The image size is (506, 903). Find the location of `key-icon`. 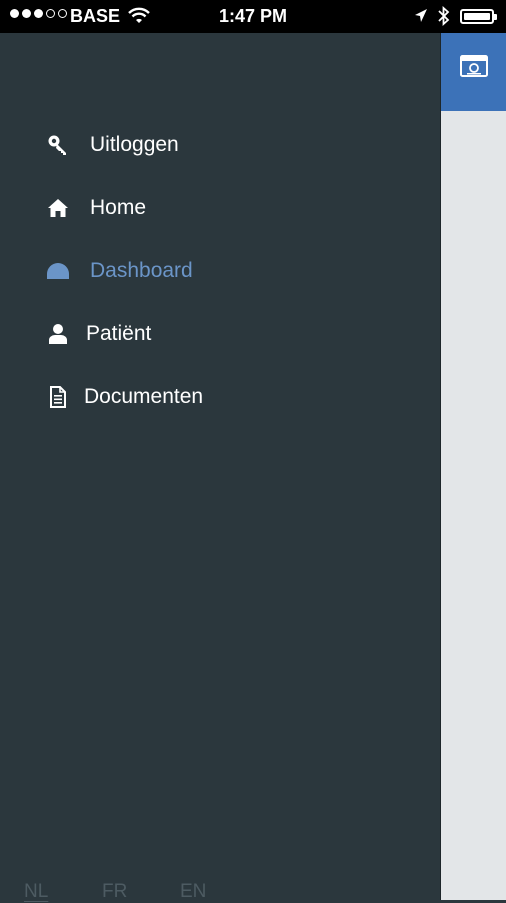

key-icon is located at coordinates (58, 145).